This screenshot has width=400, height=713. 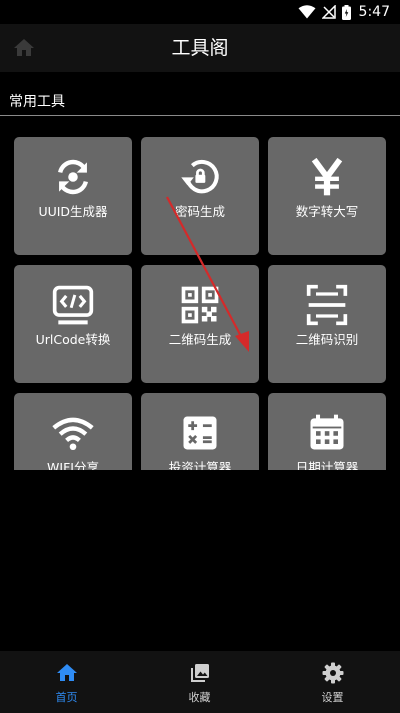 I want to click on scan-icon, so click(x=327, y=305).